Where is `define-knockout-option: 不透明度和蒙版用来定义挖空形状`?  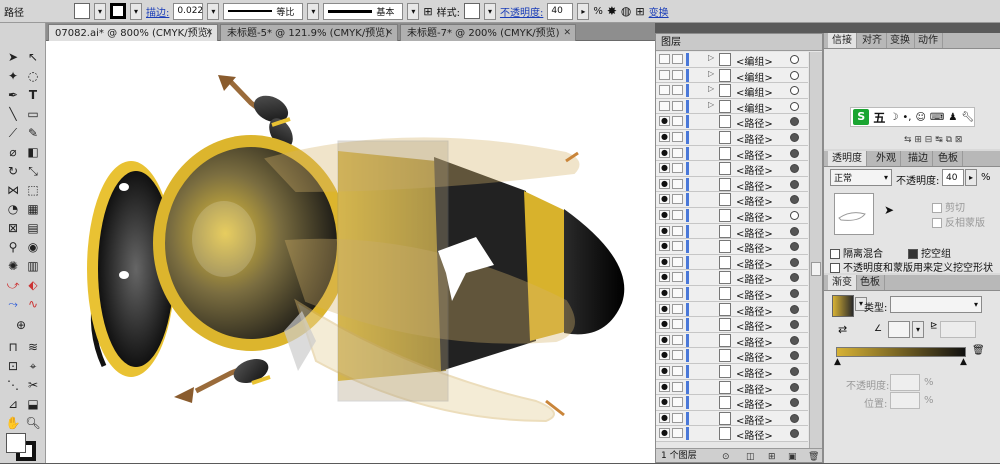 define-knockout-option: 不透明度和蒙版用来定义挖空形状 is located at coordinates (911, 266).